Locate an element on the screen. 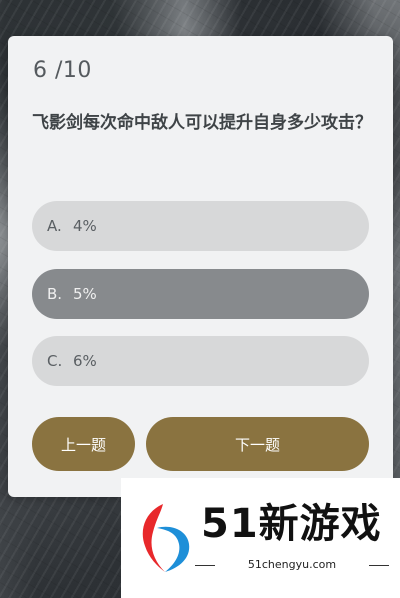 The image size is (400, 598). prev-question-button: 上一题 is located at coordinates (83, 444).